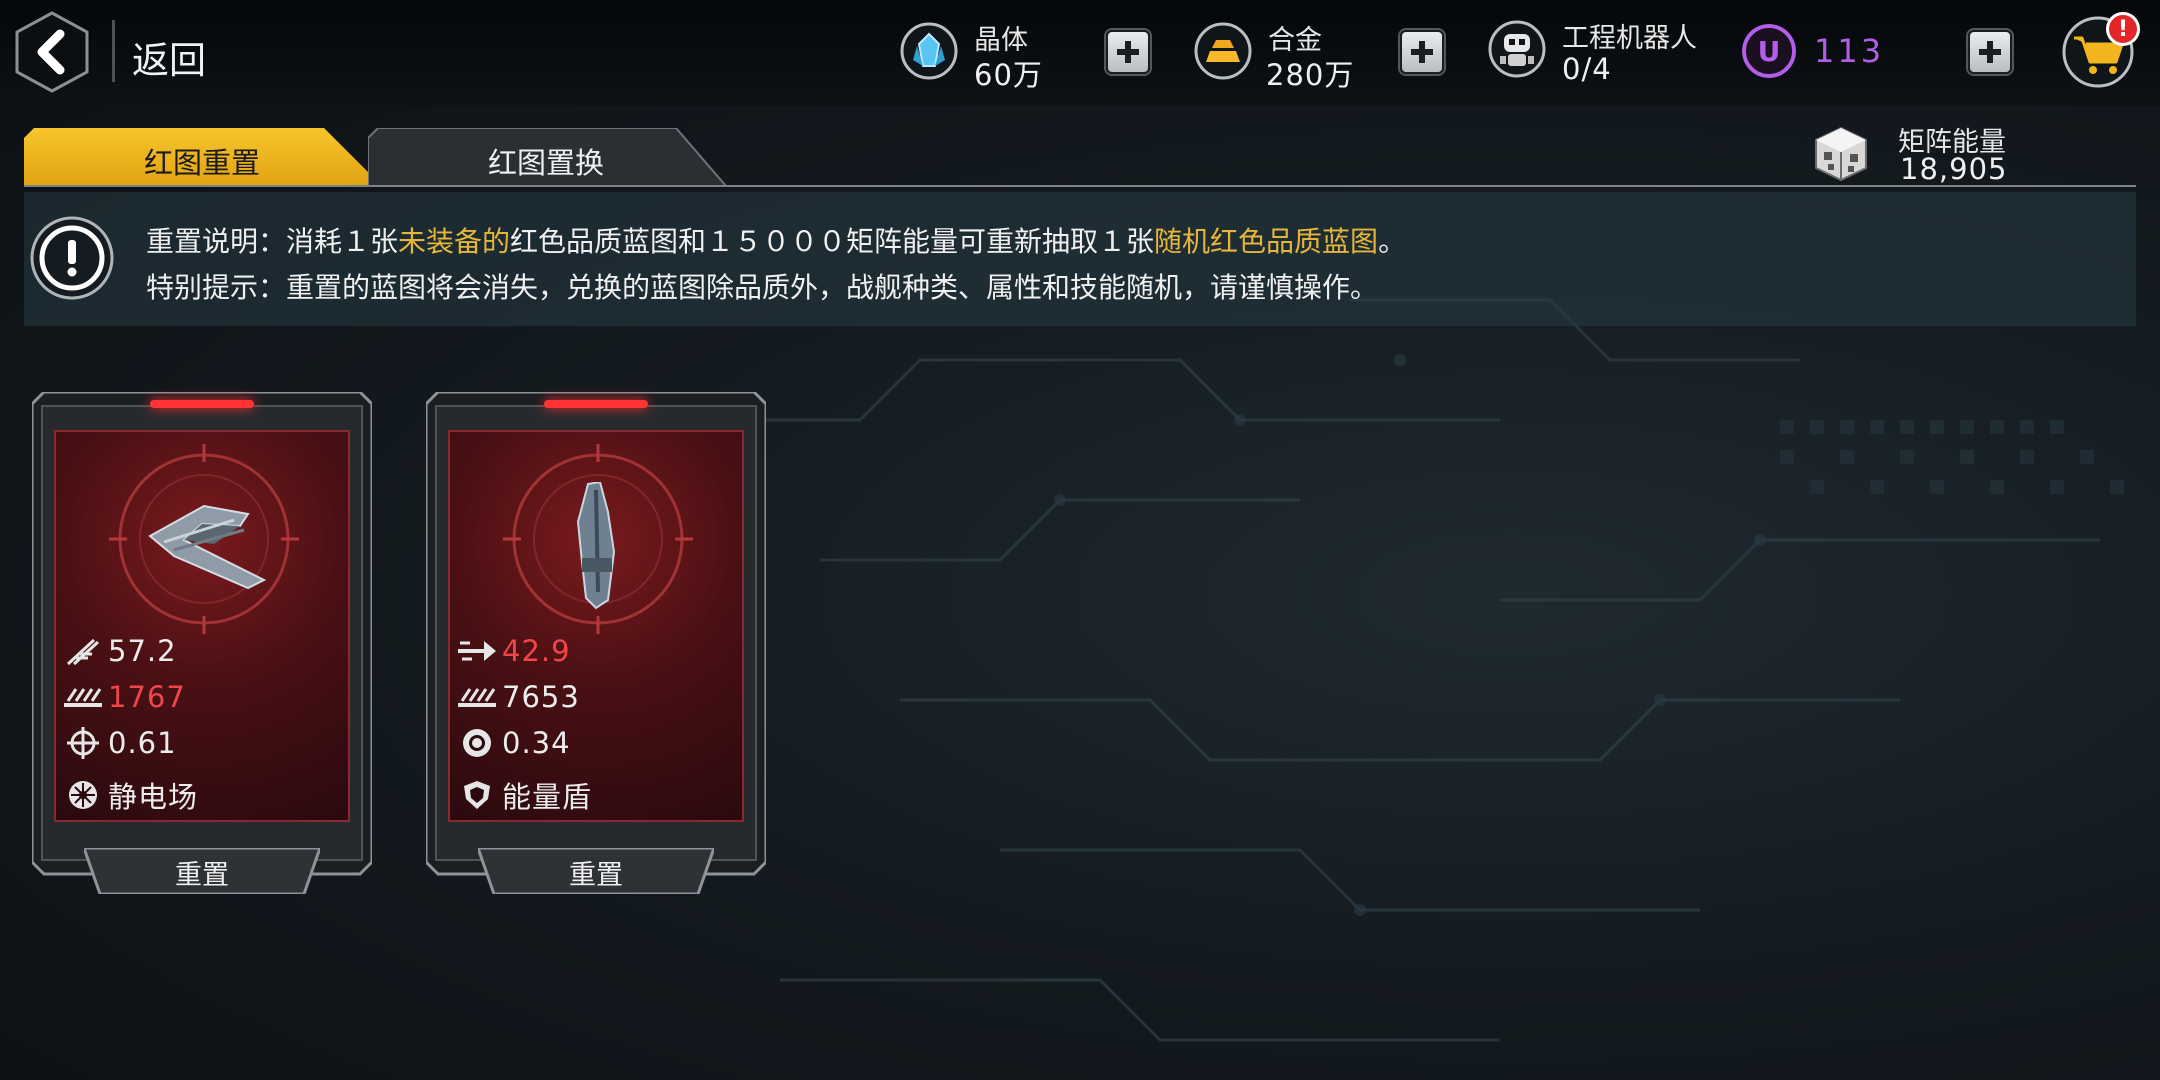 This screenshot has height=1080, width=2160. I want to click on stat-row: 57.2, so click(120, 651).